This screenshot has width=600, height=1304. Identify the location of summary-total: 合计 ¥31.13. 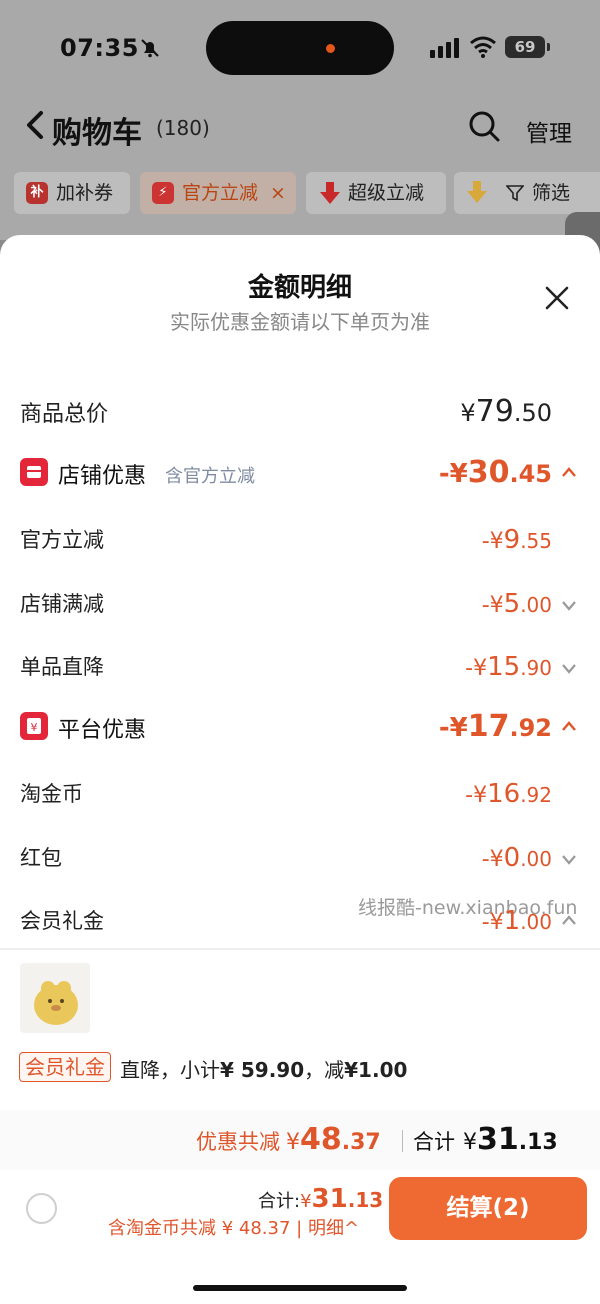
(485, 1139).